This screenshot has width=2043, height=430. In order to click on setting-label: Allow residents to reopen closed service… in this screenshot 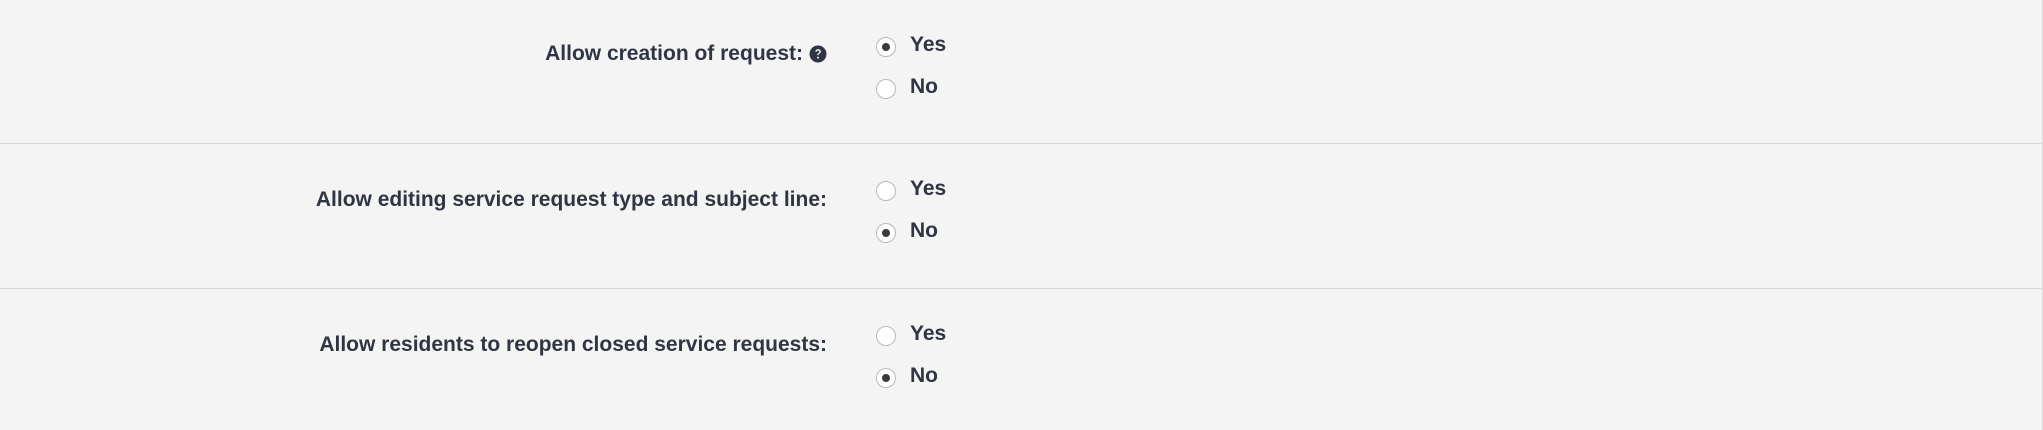, I will do `click(573, 345)`.